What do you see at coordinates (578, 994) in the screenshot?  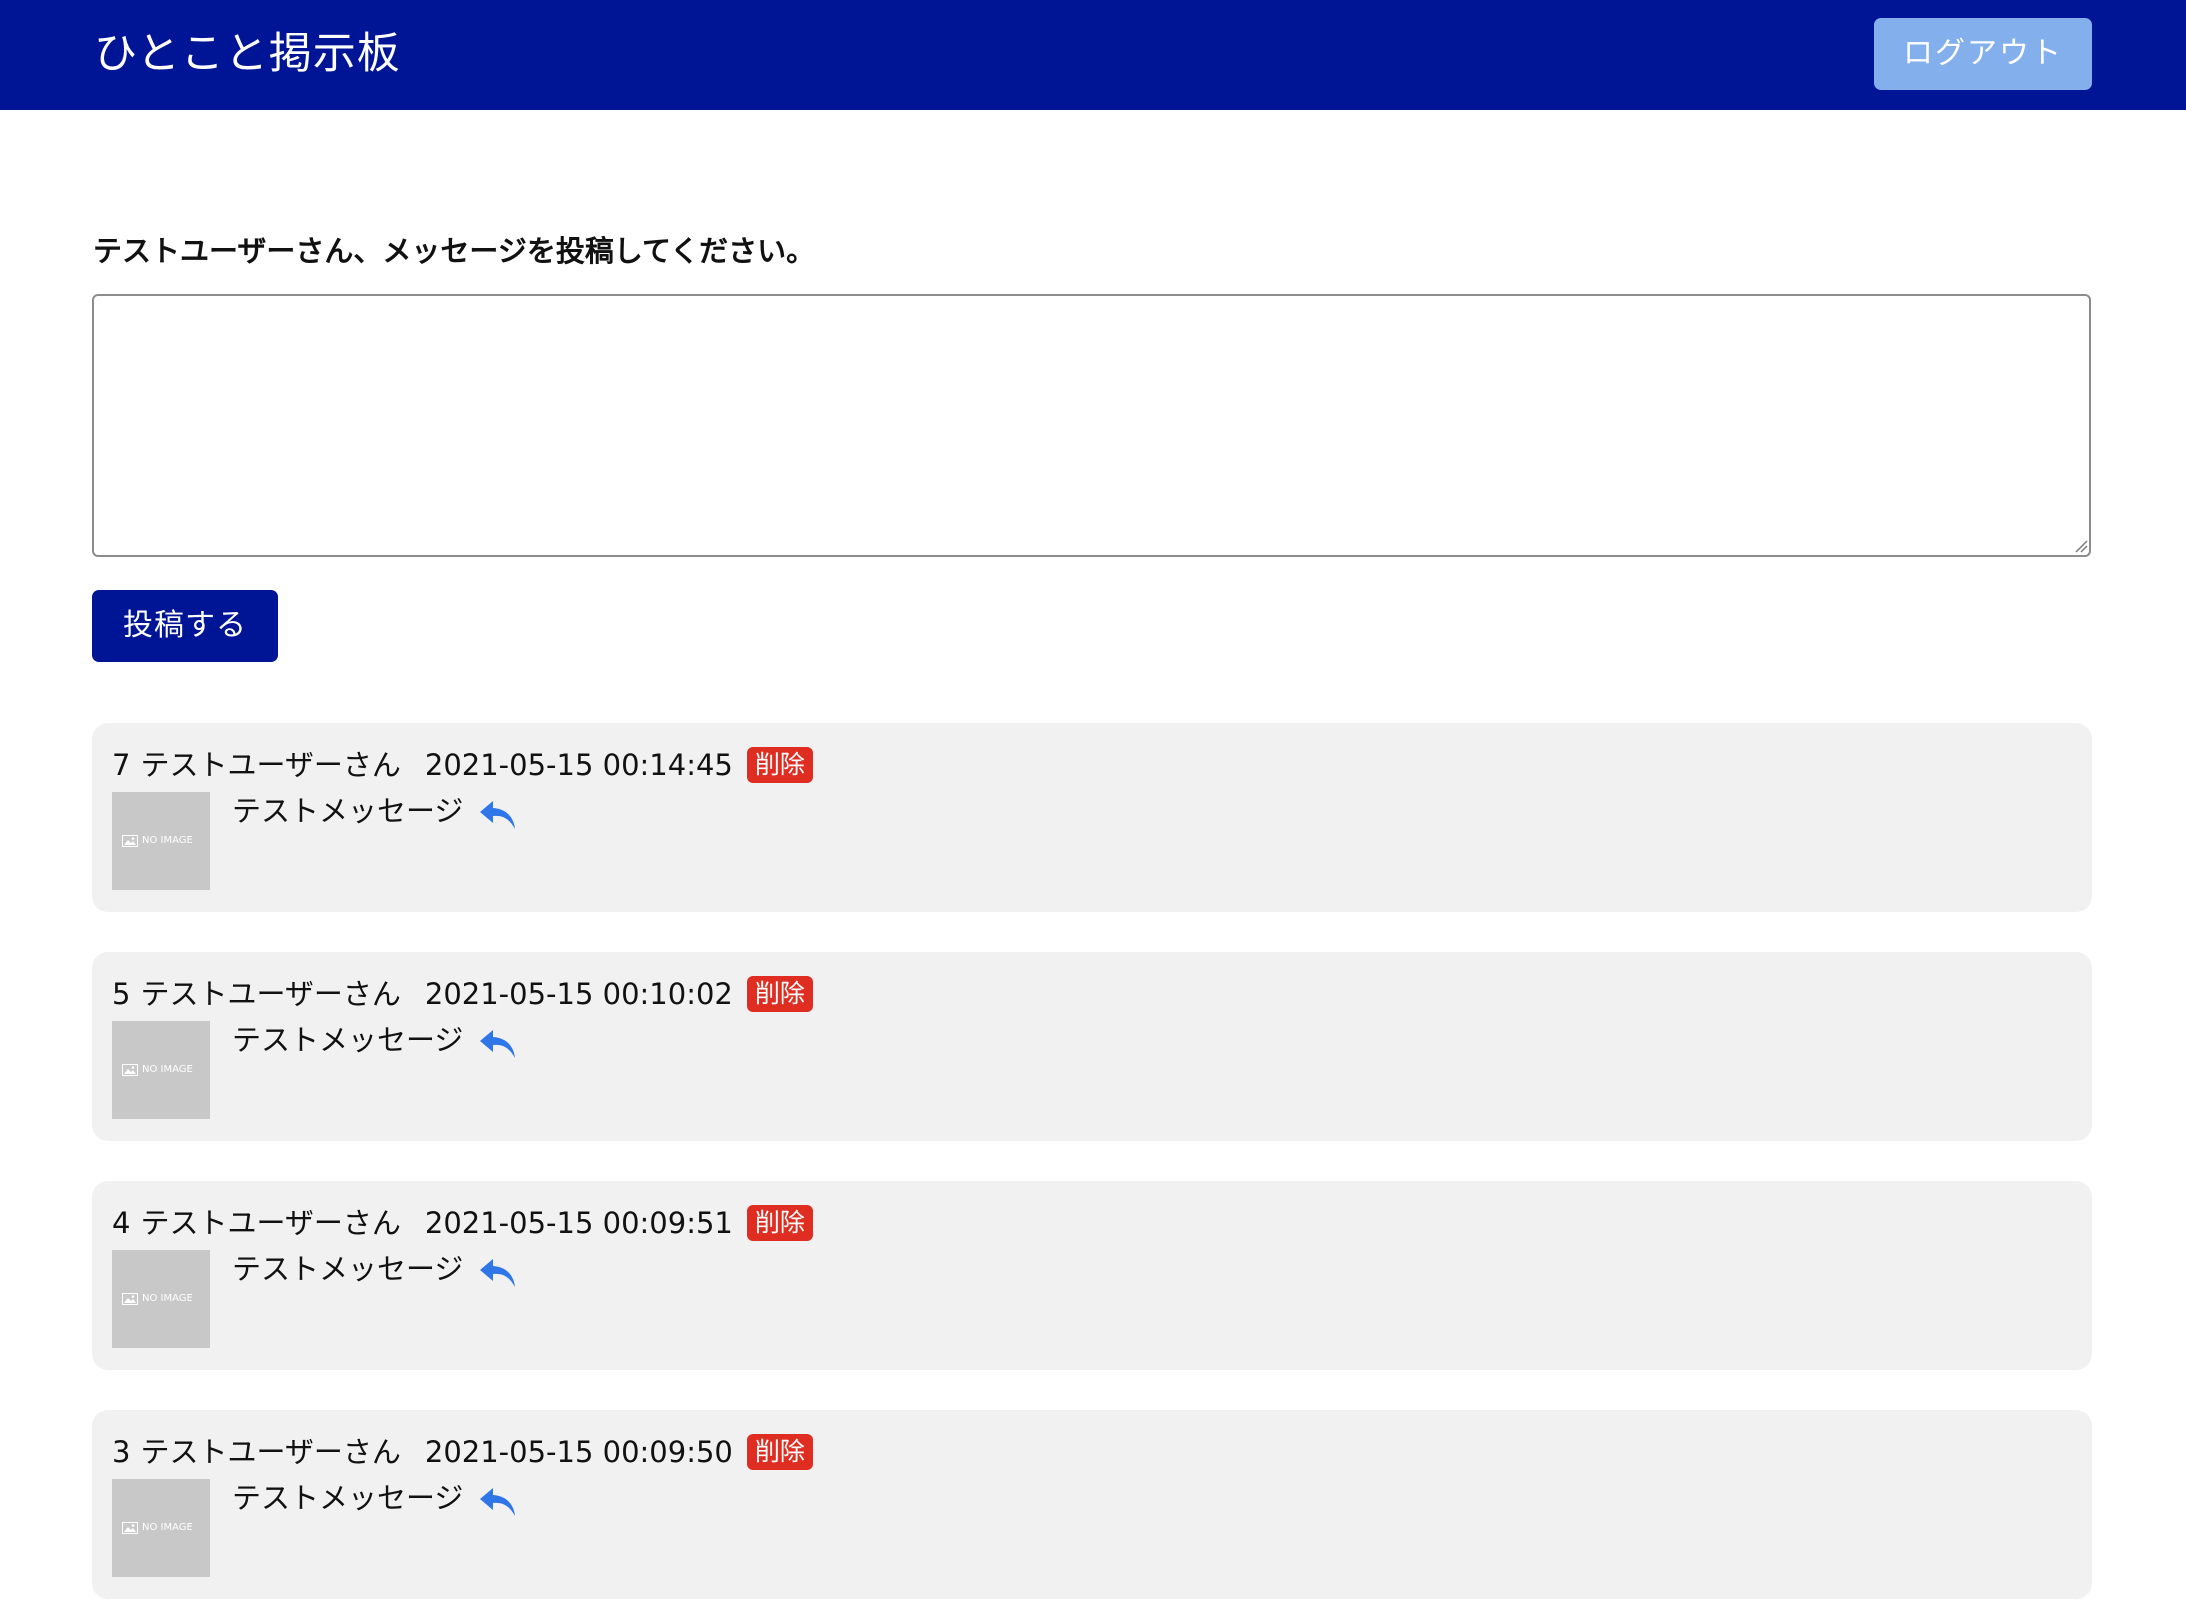 I see `post-datetime: 2021-05-15 00:10:02` at bounding box center [578, 994].